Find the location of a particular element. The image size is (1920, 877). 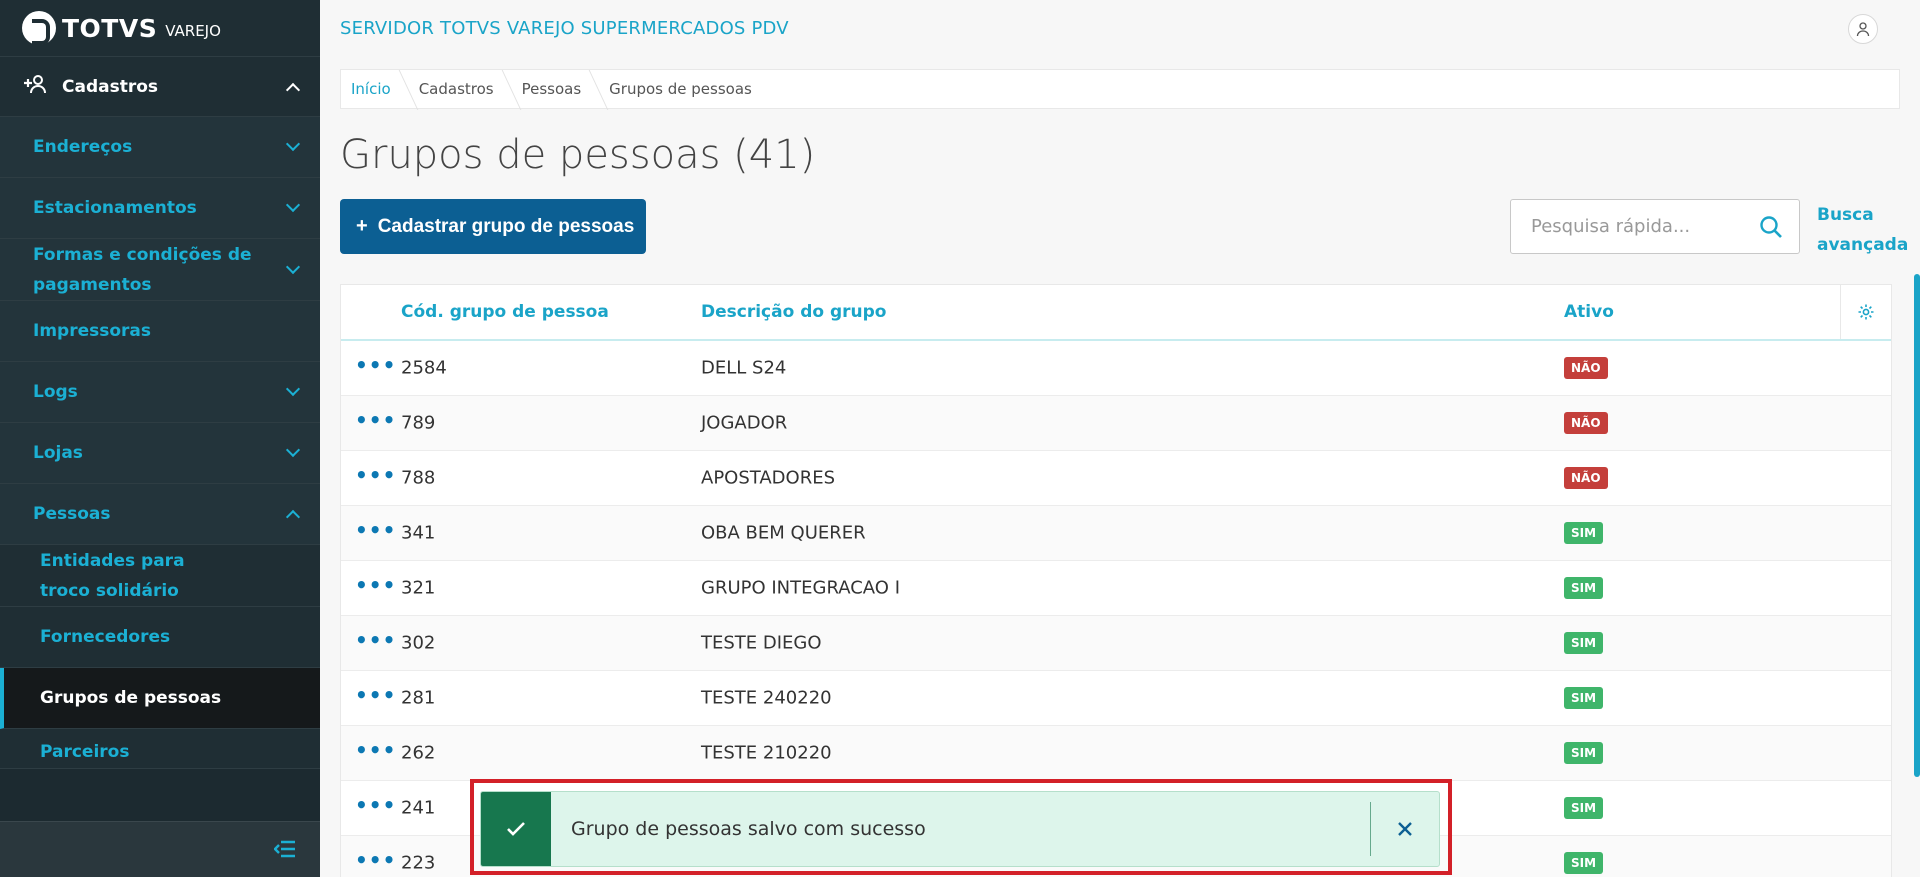

sidebar-item-label: Pessoas is located at coordinates (72, 514).